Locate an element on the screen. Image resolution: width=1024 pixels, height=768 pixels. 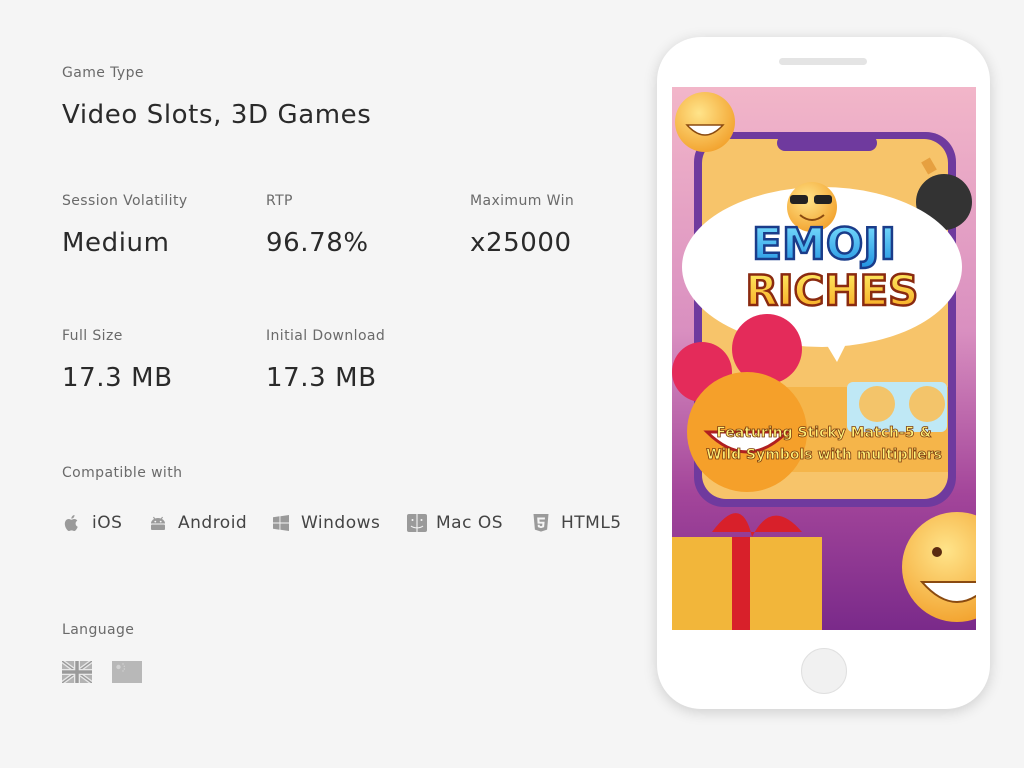
rtp-value: 96.78% is located at coordinates (317, 243).